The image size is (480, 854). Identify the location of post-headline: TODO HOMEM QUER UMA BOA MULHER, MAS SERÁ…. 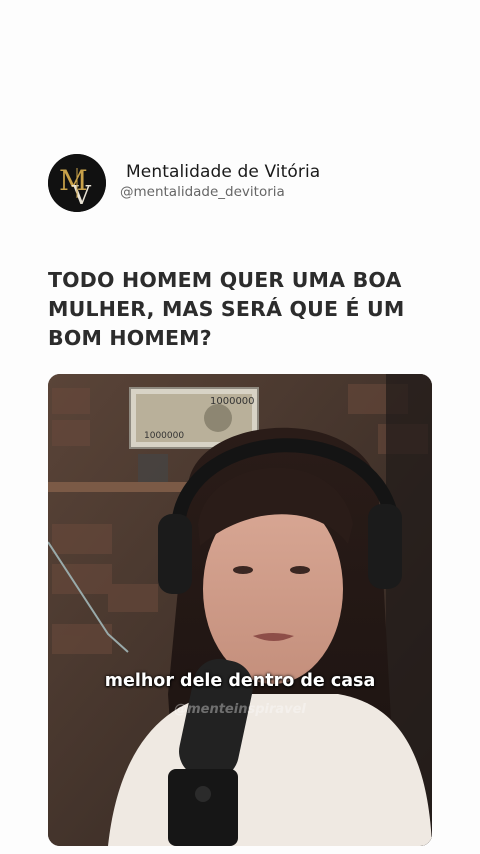
(226, 309).